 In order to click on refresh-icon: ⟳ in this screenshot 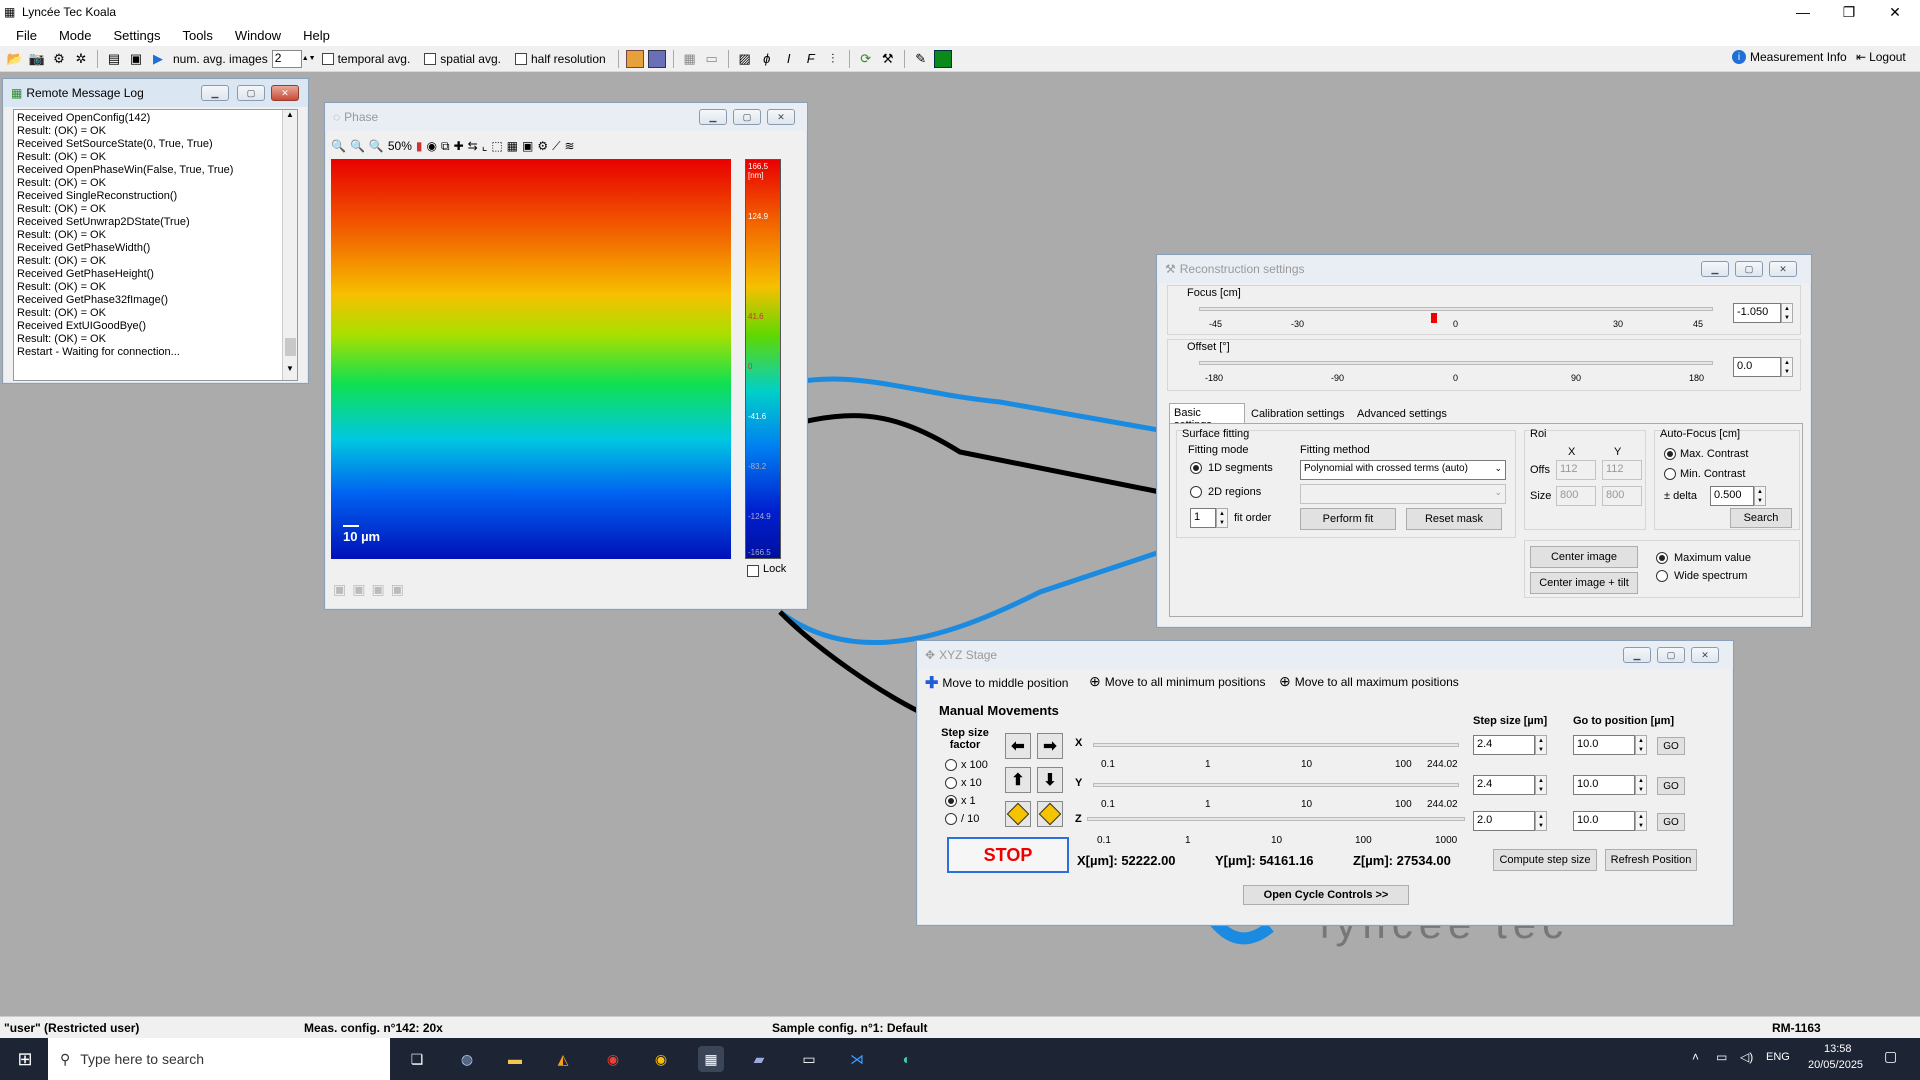, I will do `click(866, 59)`.